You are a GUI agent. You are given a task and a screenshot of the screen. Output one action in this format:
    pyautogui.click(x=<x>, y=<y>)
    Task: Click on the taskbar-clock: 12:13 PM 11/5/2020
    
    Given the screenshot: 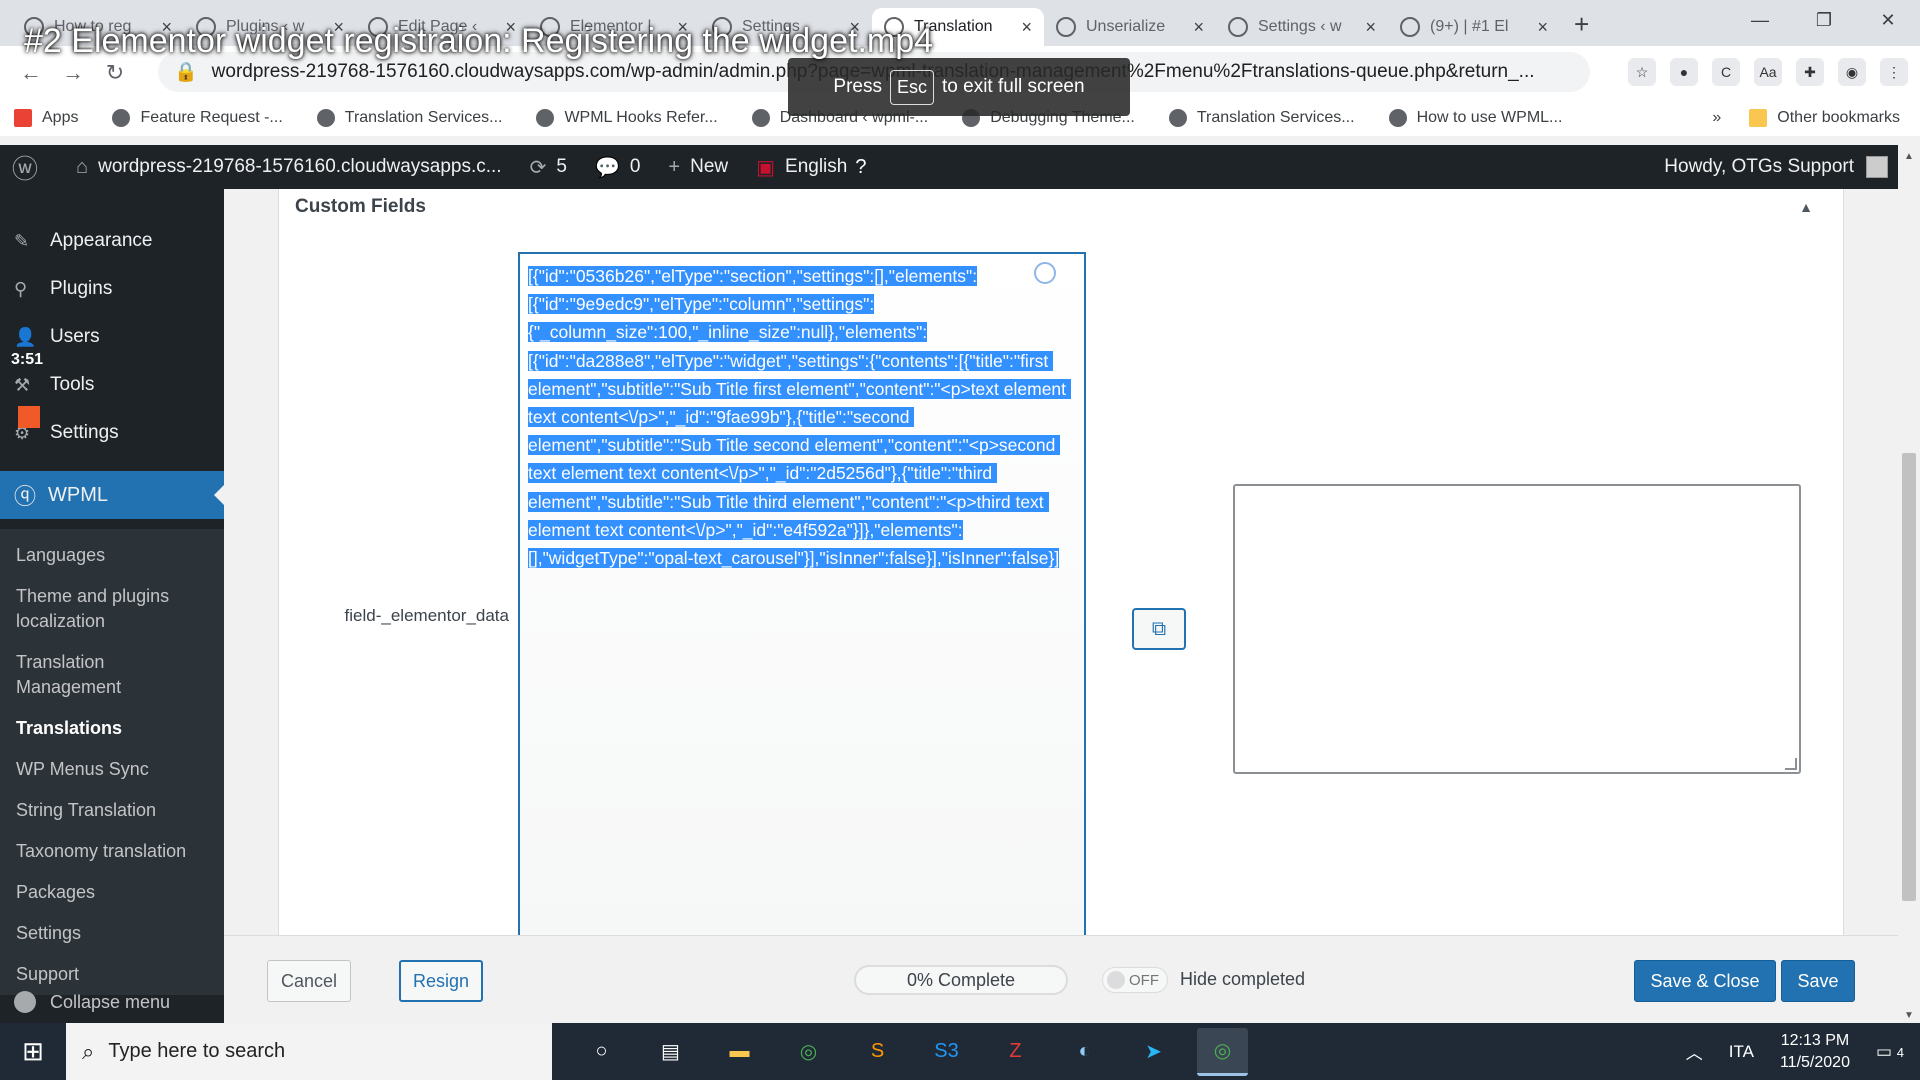 What is the action you would take?
    pyautogui.click(x=1815, y=1052)
    